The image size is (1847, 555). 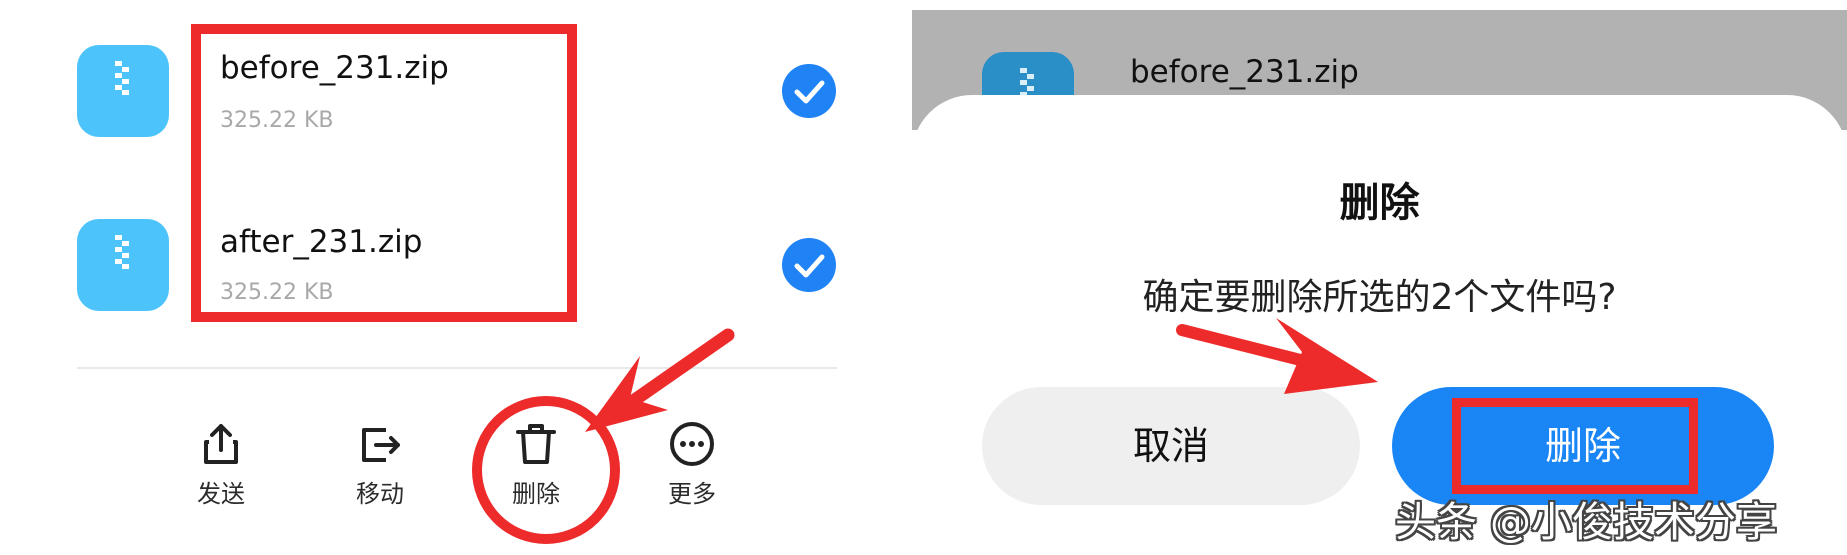 I want to click on watermark: 头条 @小俊技术分享, so click(x=1586, y=522).